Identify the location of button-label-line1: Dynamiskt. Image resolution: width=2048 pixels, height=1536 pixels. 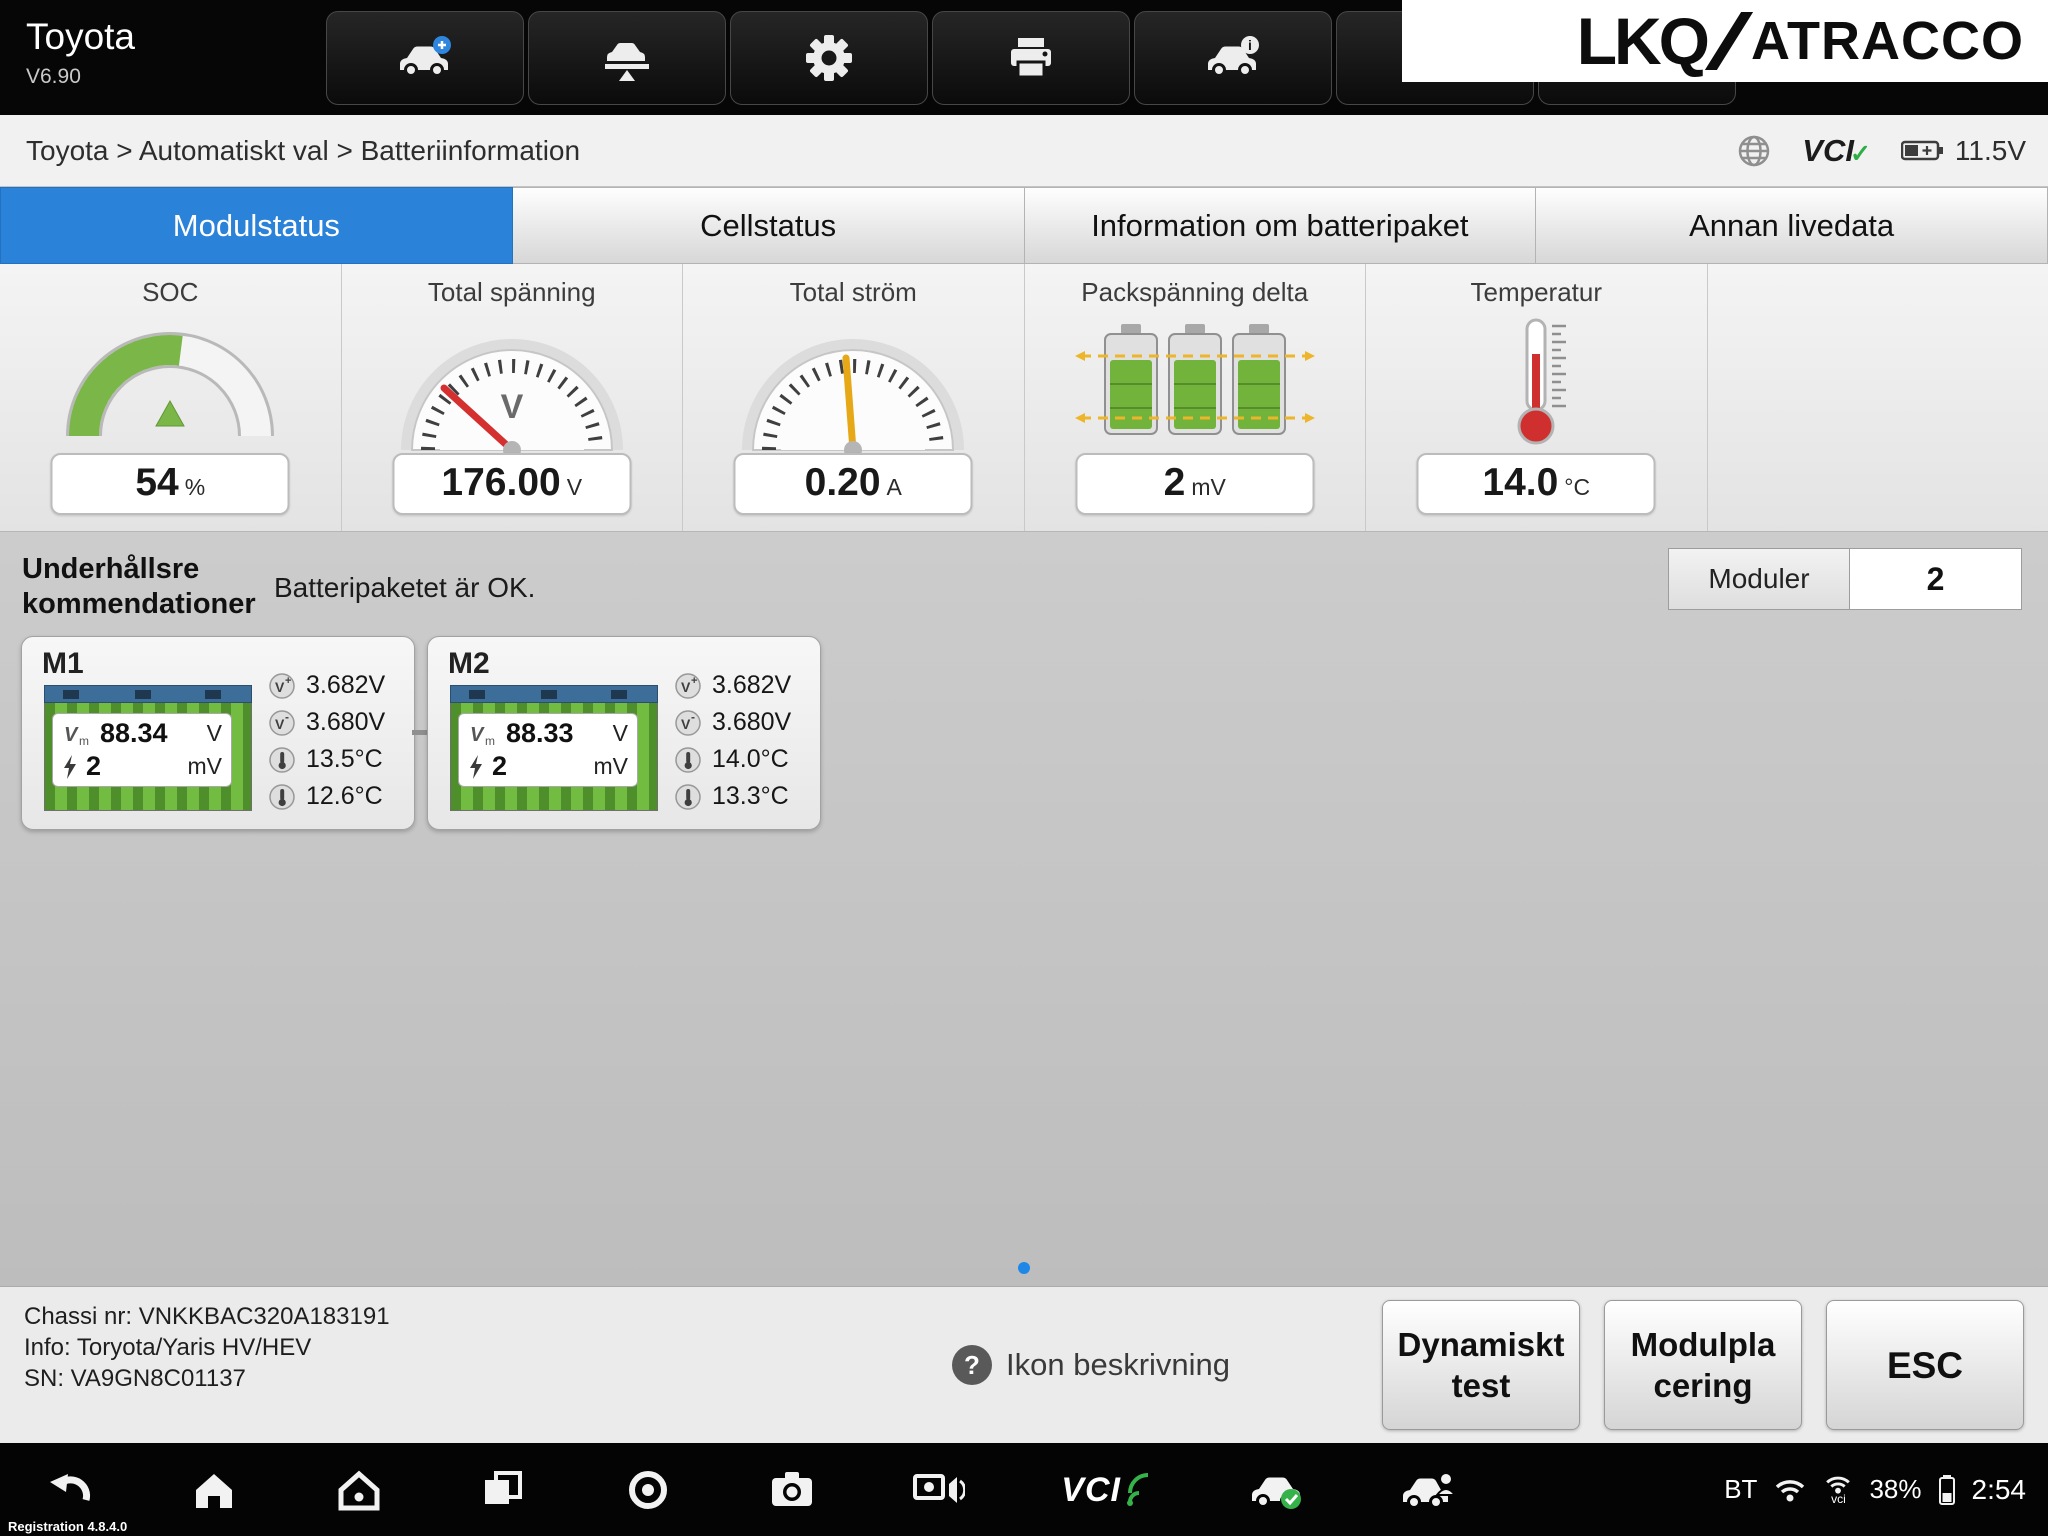
(1481, 1344).